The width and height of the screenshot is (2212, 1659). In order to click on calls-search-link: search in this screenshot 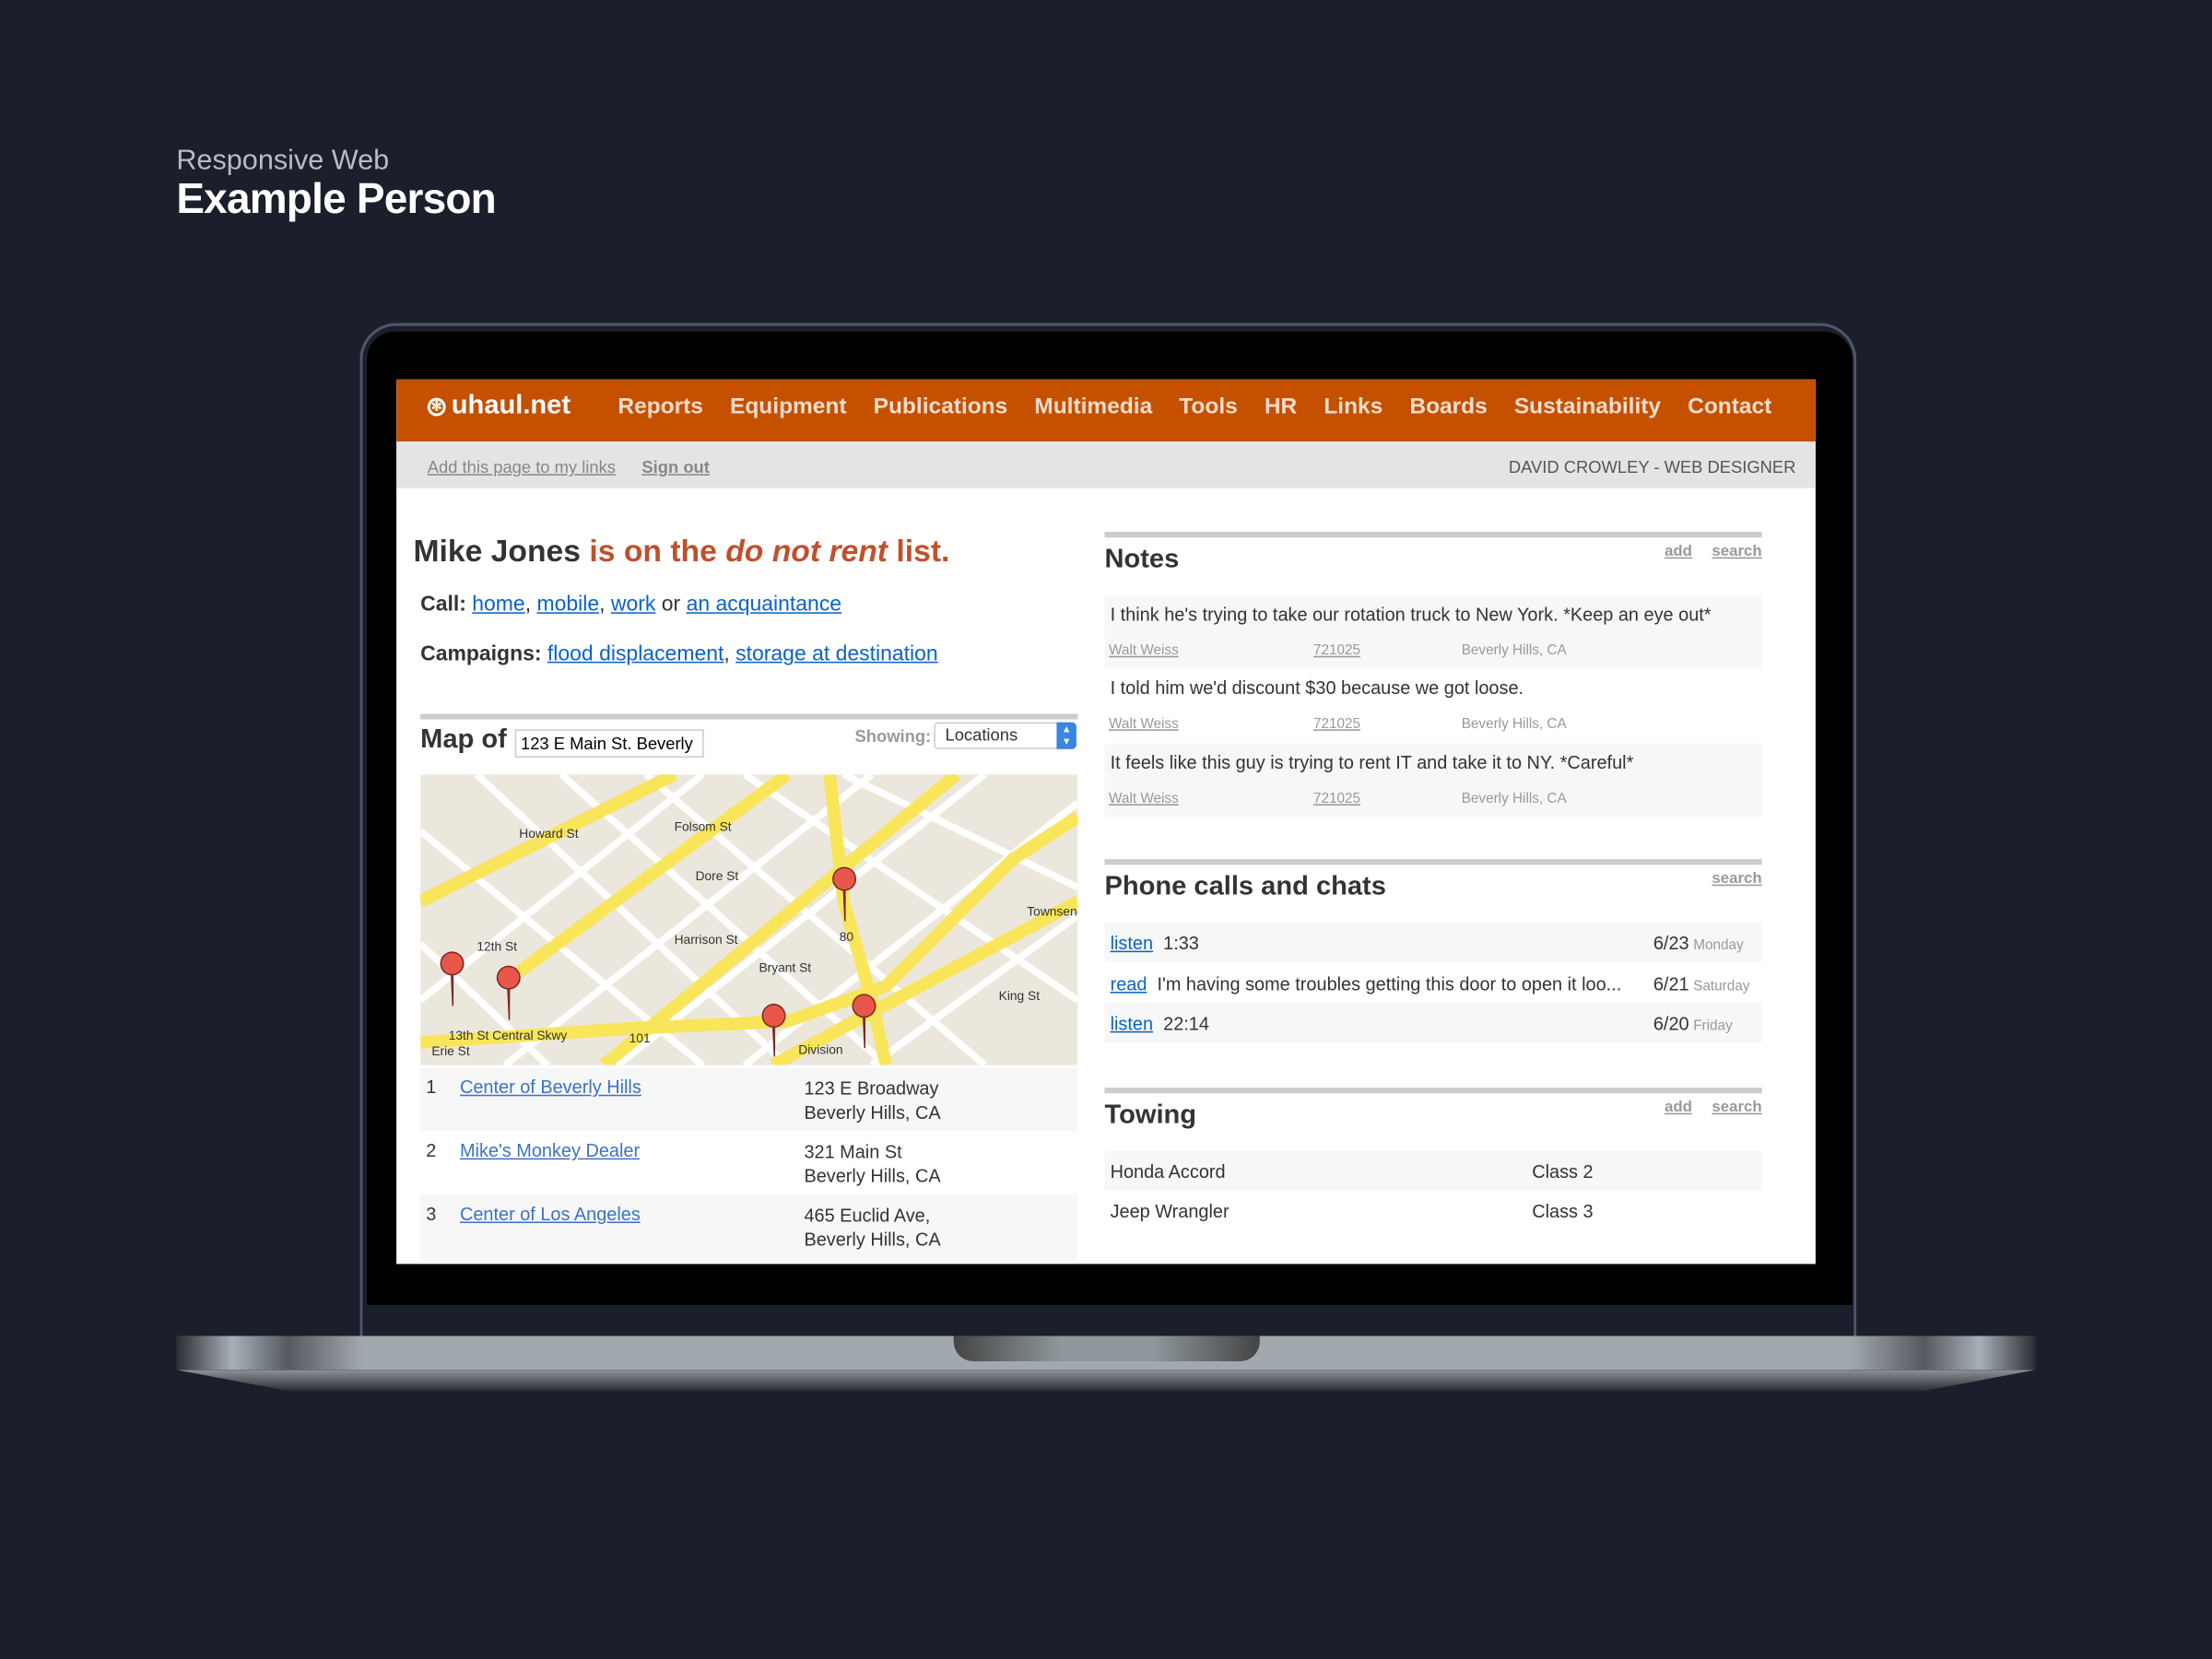, I will do `click(1736, 878)`.